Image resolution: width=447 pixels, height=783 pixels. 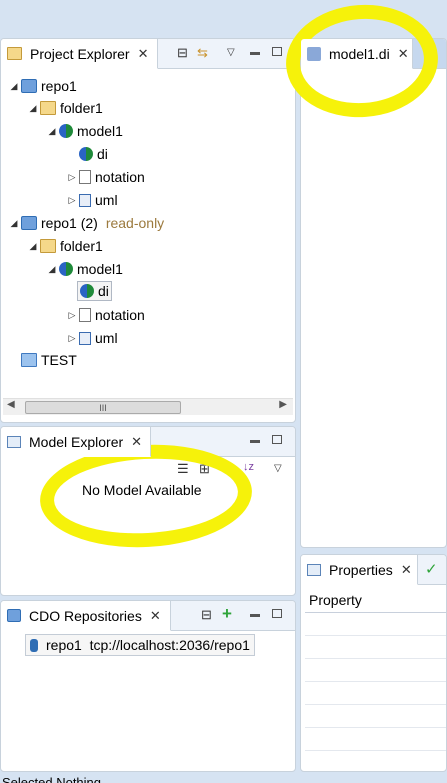 I want to click on properties-title: Properties, so click(x=361, y=569).